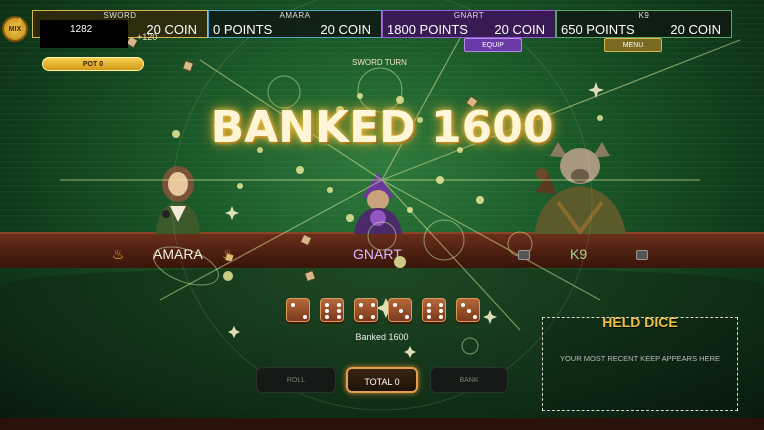  Describe the element at coordinates (296, 380) in the screenshot. I see `roll-button: ROLL` at that location.